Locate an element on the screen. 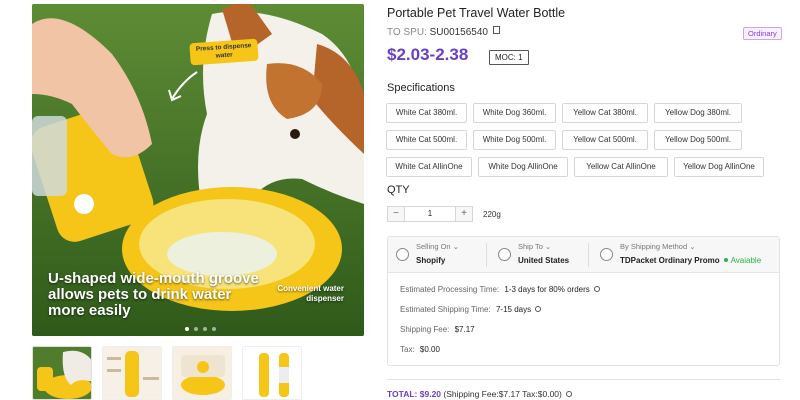 This screenshot has width=800, height=400. specifications-label: Specifications is located at coordinates (421, 88).